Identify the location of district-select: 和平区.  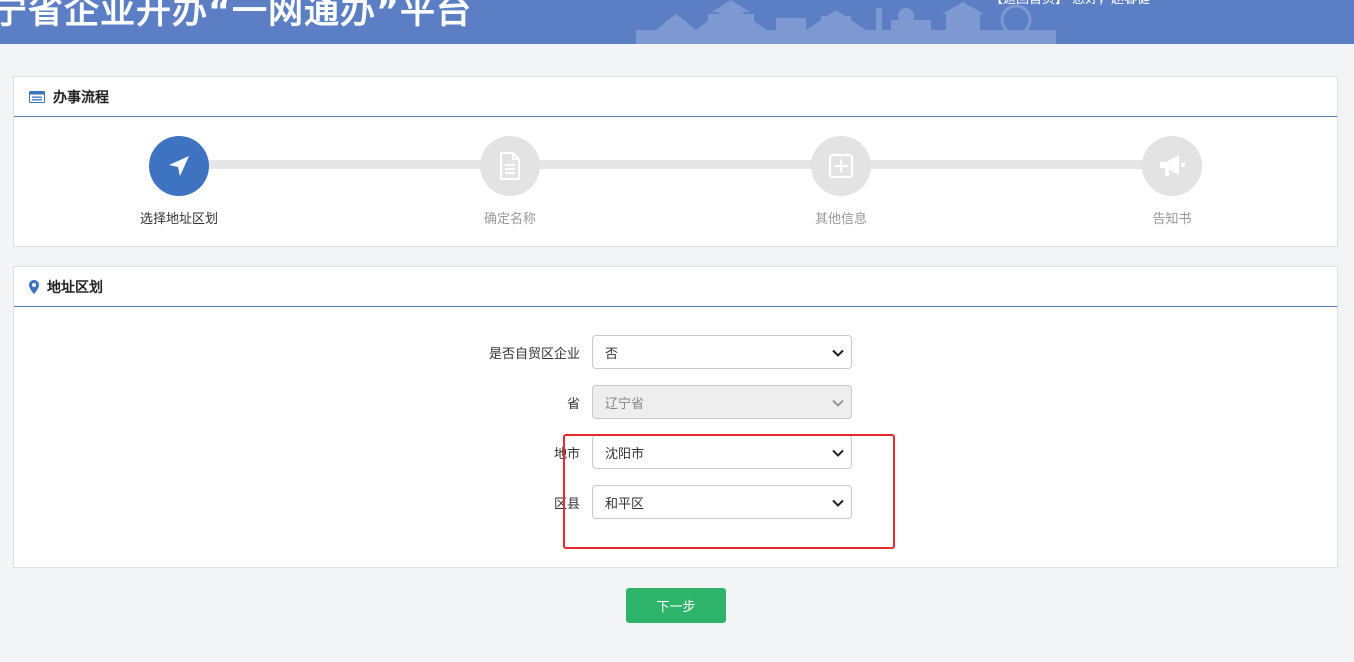
(722, 502).